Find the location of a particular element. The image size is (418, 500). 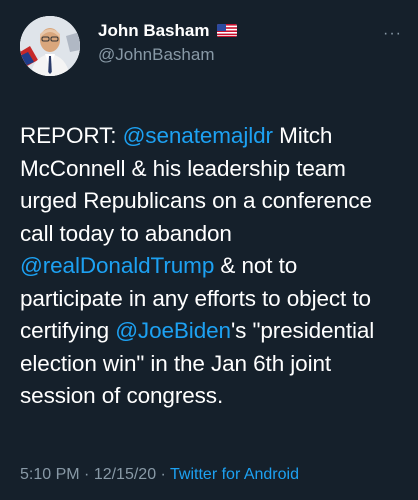

tweet-source: Twitter for Android is located at coordinates (234, 474).